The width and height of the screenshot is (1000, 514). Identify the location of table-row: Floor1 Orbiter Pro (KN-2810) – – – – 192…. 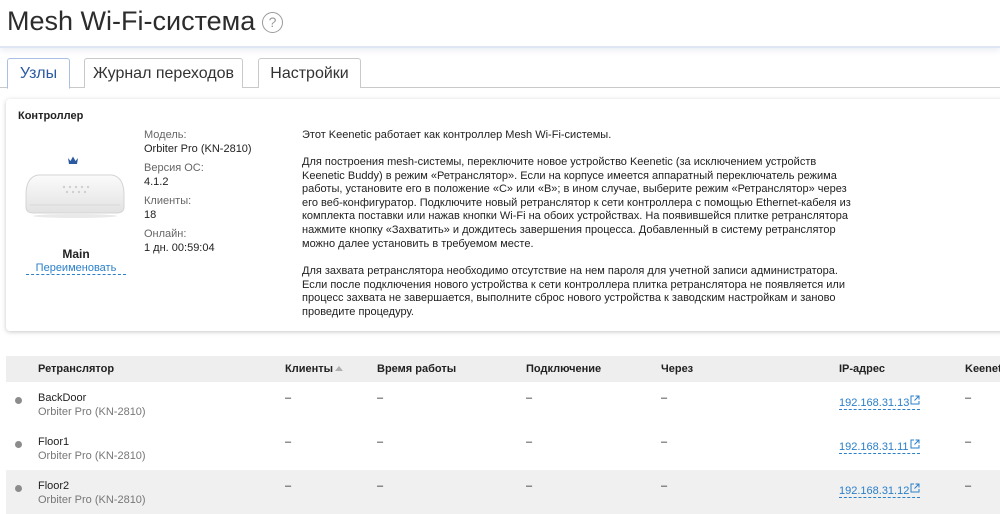
(503, 448).